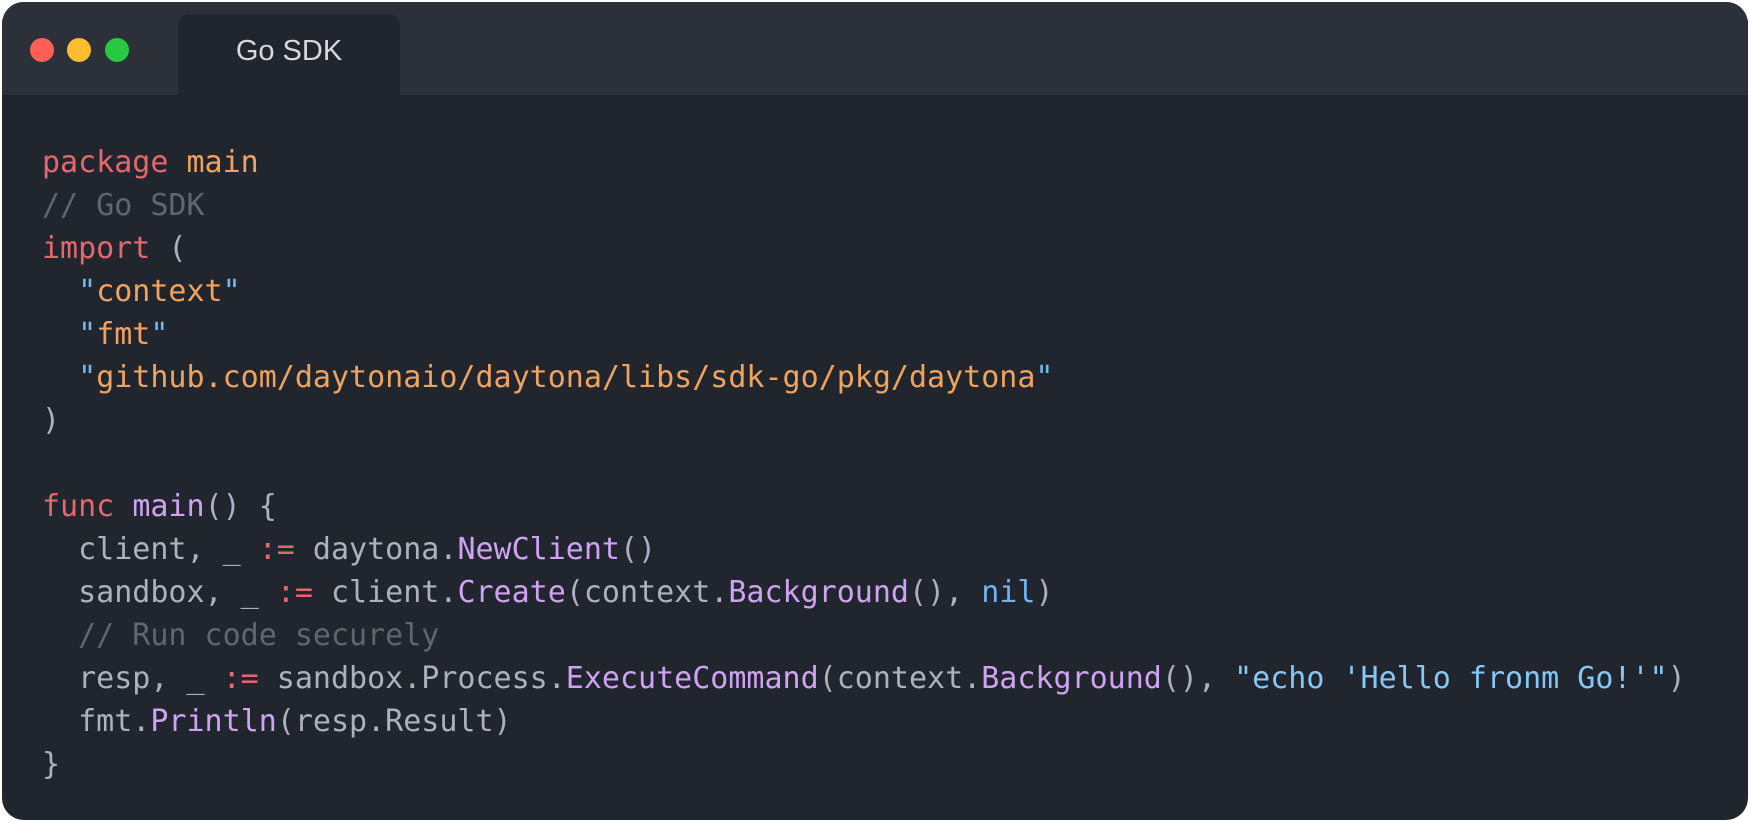 Image resolution: width=1750 pixels, height=822 pixels. What do you see at coordinates (864, 506) in the screenshot?
I see `code-line: func main() {` at bounding box center [864, 506].